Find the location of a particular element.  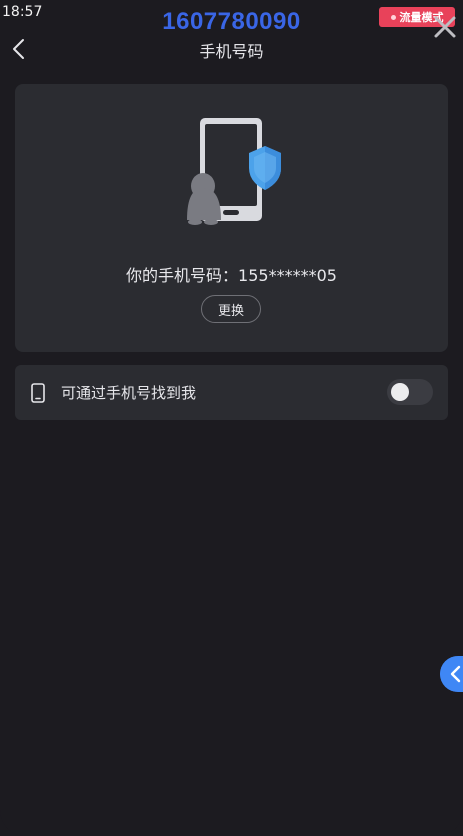

side-floating-tab is located at coordinates (451, 674).